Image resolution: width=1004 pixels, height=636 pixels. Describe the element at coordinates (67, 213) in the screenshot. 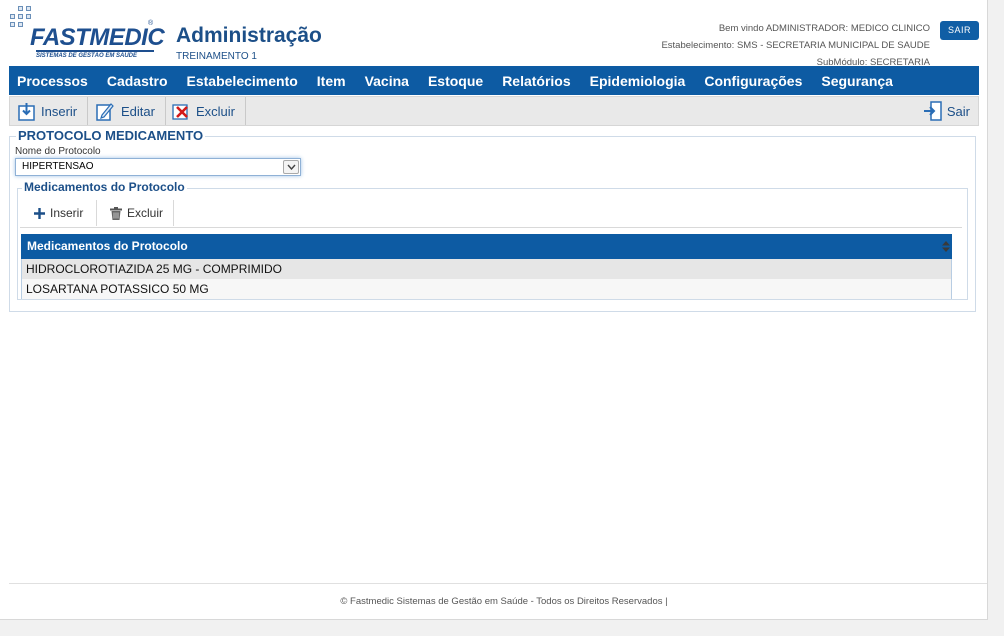

I see `add-medication-label: Inserir` at that location.